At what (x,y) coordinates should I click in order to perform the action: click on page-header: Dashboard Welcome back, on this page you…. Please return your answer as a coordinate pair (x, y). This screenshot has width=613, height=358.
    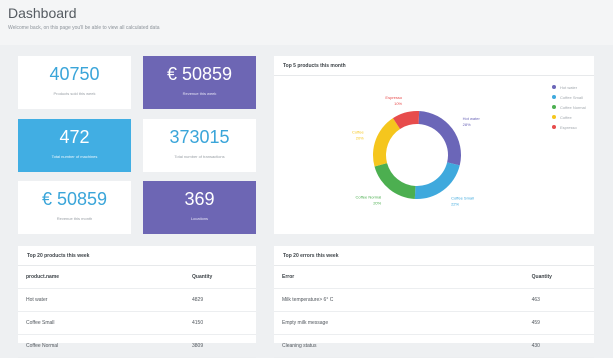
    Looking at the image, I should click on (306, 22).